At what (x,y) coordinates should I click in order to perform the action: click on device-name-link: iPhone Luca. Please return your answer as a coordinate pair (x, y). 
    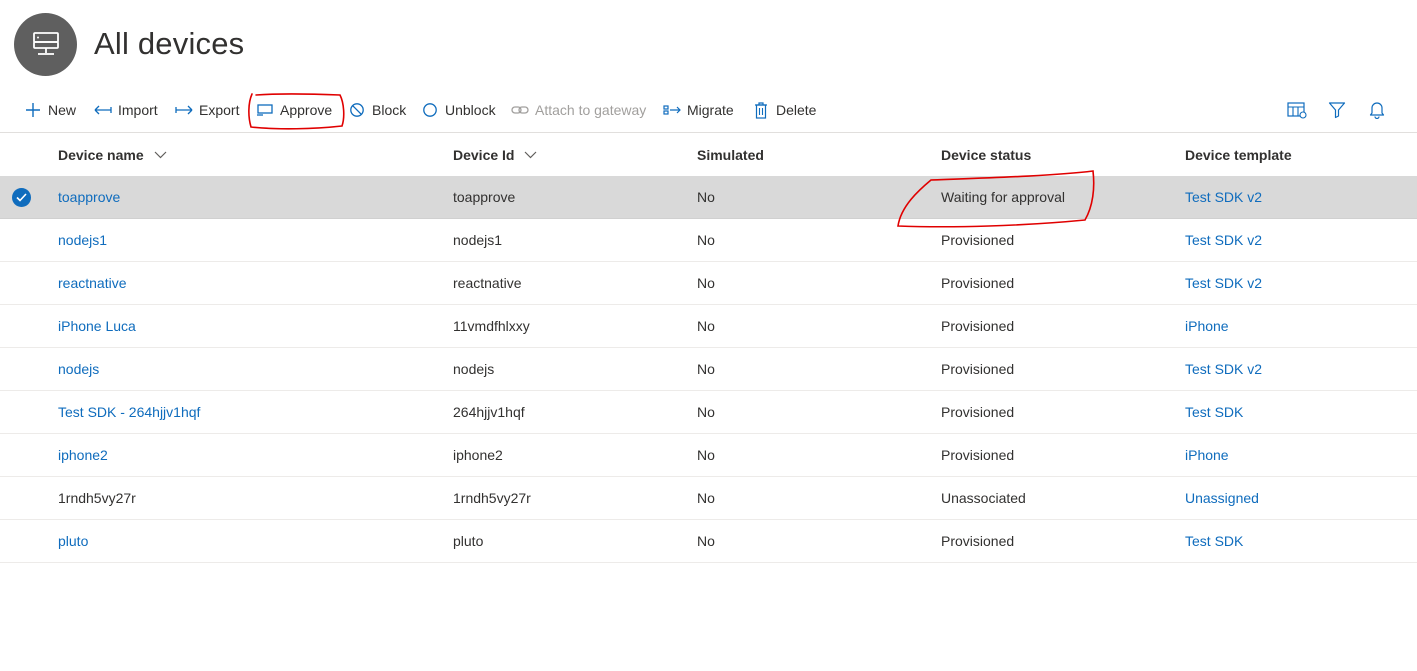
    Looking at the image, I should click on (97, 326).